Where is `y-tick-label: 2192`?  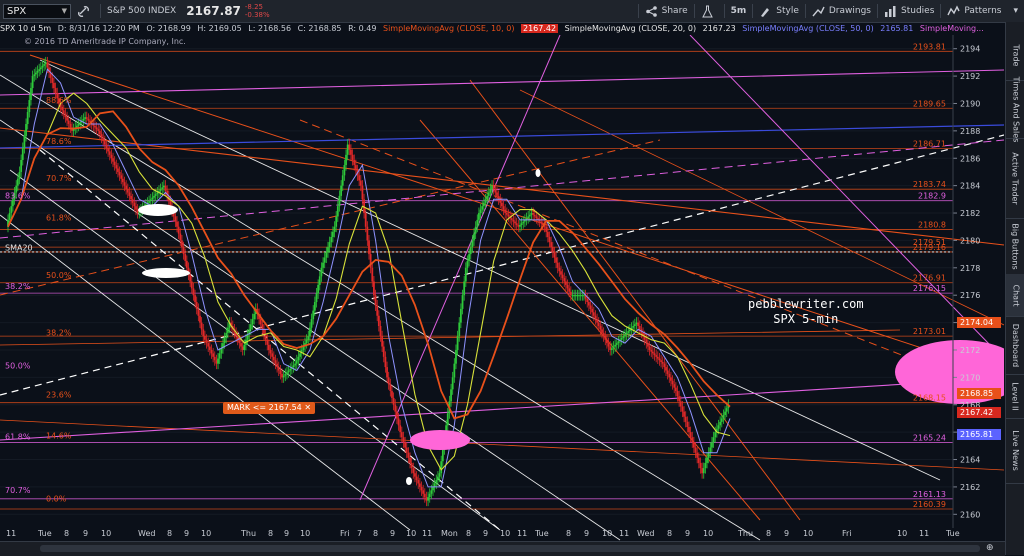
y-tick-label: 2192 is located at coordinates (970, 76).